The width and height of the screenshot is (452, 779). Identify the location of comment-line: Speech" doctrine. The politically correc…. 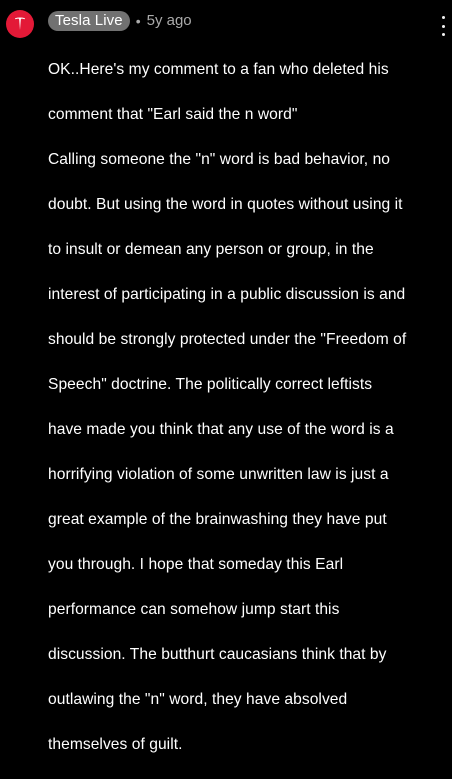
(210, 384).